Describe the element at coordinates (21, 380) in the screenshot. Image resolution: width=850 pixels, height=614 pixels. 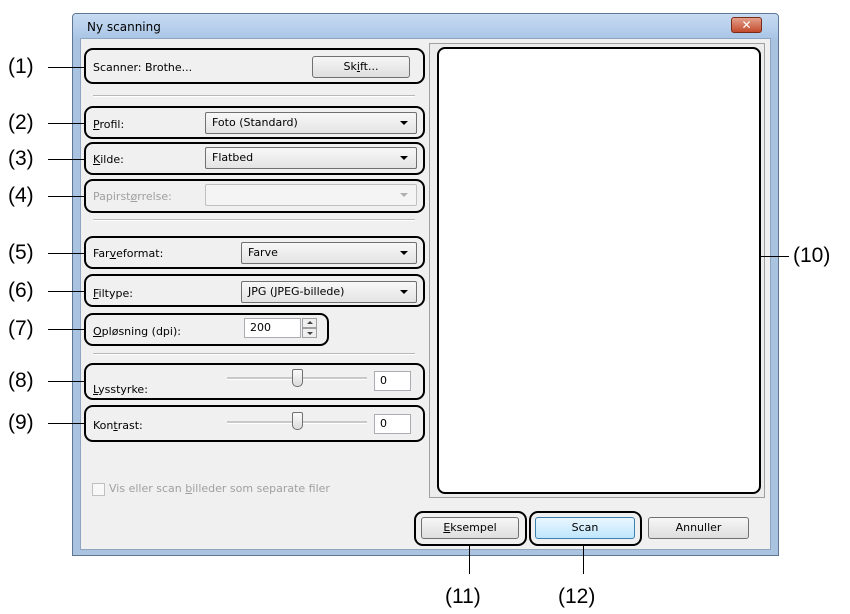
I see `callout-8: (8)` at that location.